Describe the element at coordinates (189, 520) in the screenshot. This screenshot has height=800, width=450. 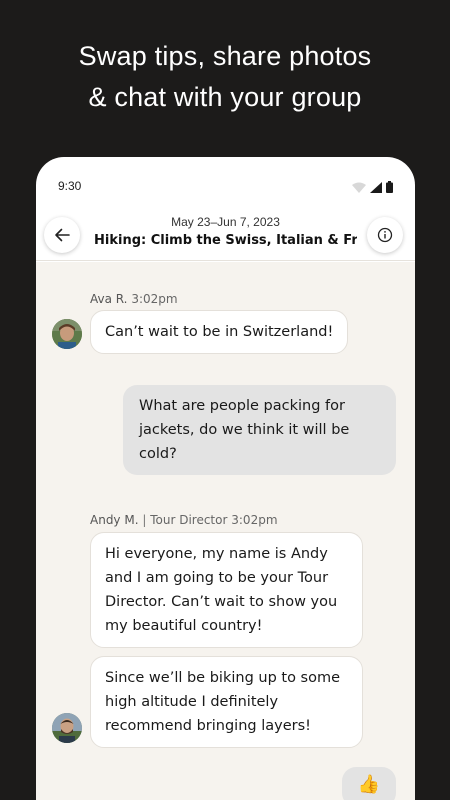
I see `sender-role: Tour Director` at that location.